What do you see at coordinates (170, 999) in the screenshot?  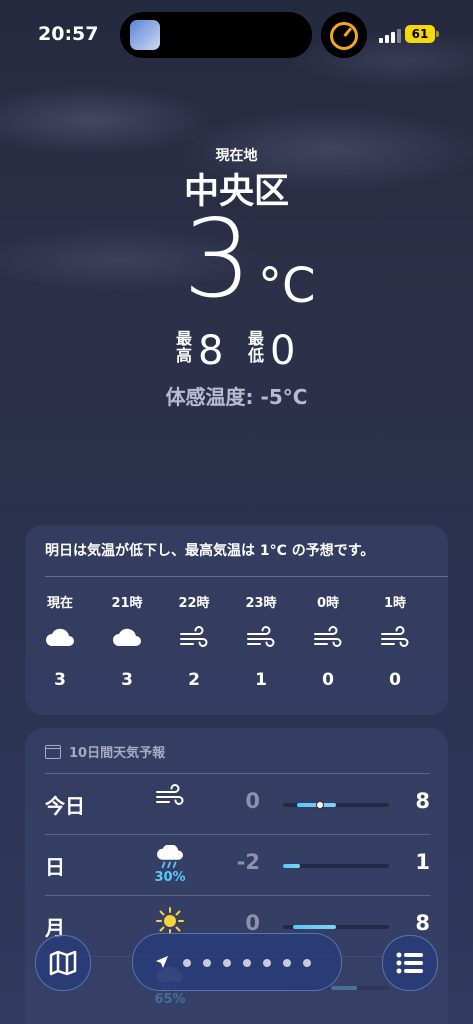 I see `precipitation-chance: 65%` at bounding box center [170, 999].